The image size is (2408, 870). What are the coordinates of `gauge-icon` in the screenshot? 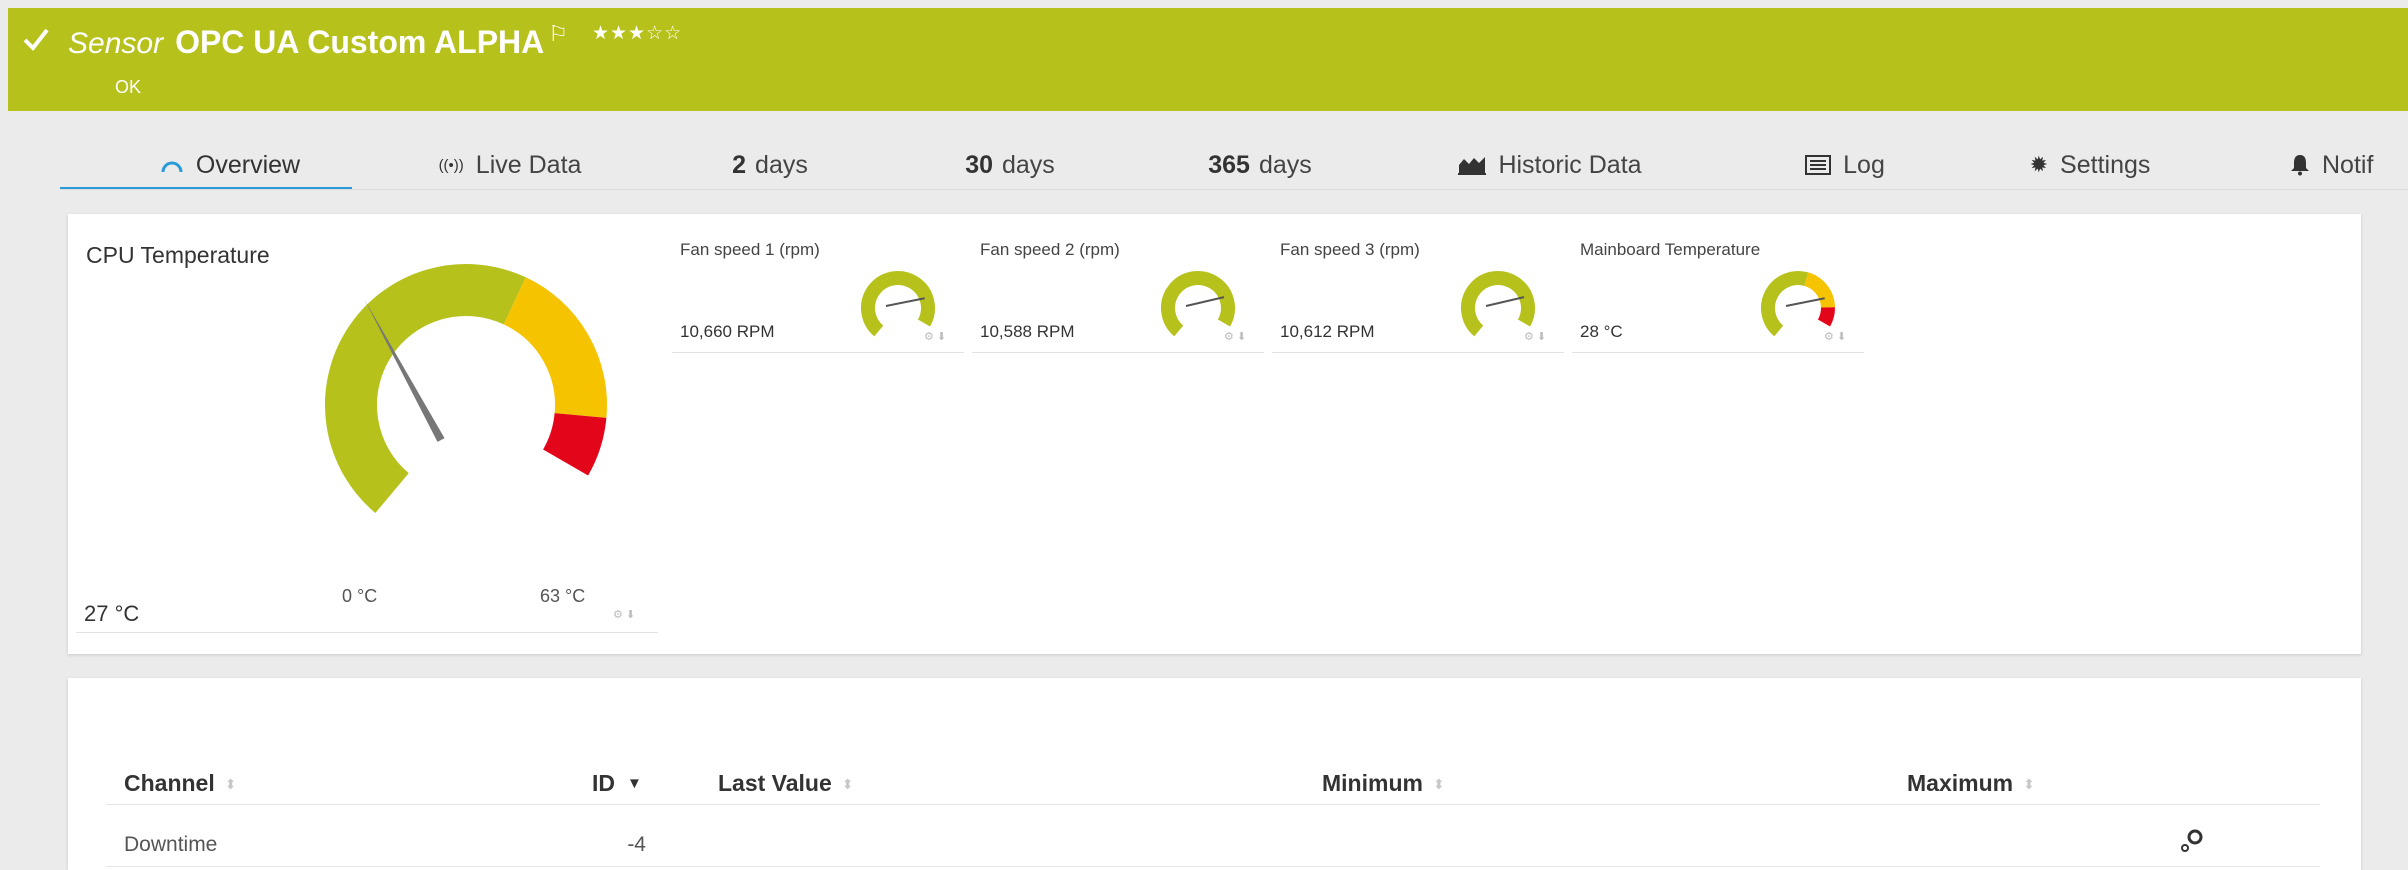 It's located at (172, 165).